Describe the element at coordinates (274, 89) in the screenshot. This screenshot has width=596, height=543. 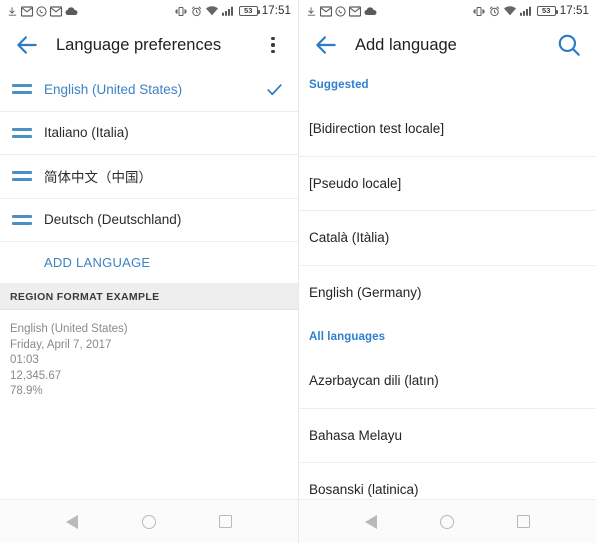
I see `check-icon` at that location.